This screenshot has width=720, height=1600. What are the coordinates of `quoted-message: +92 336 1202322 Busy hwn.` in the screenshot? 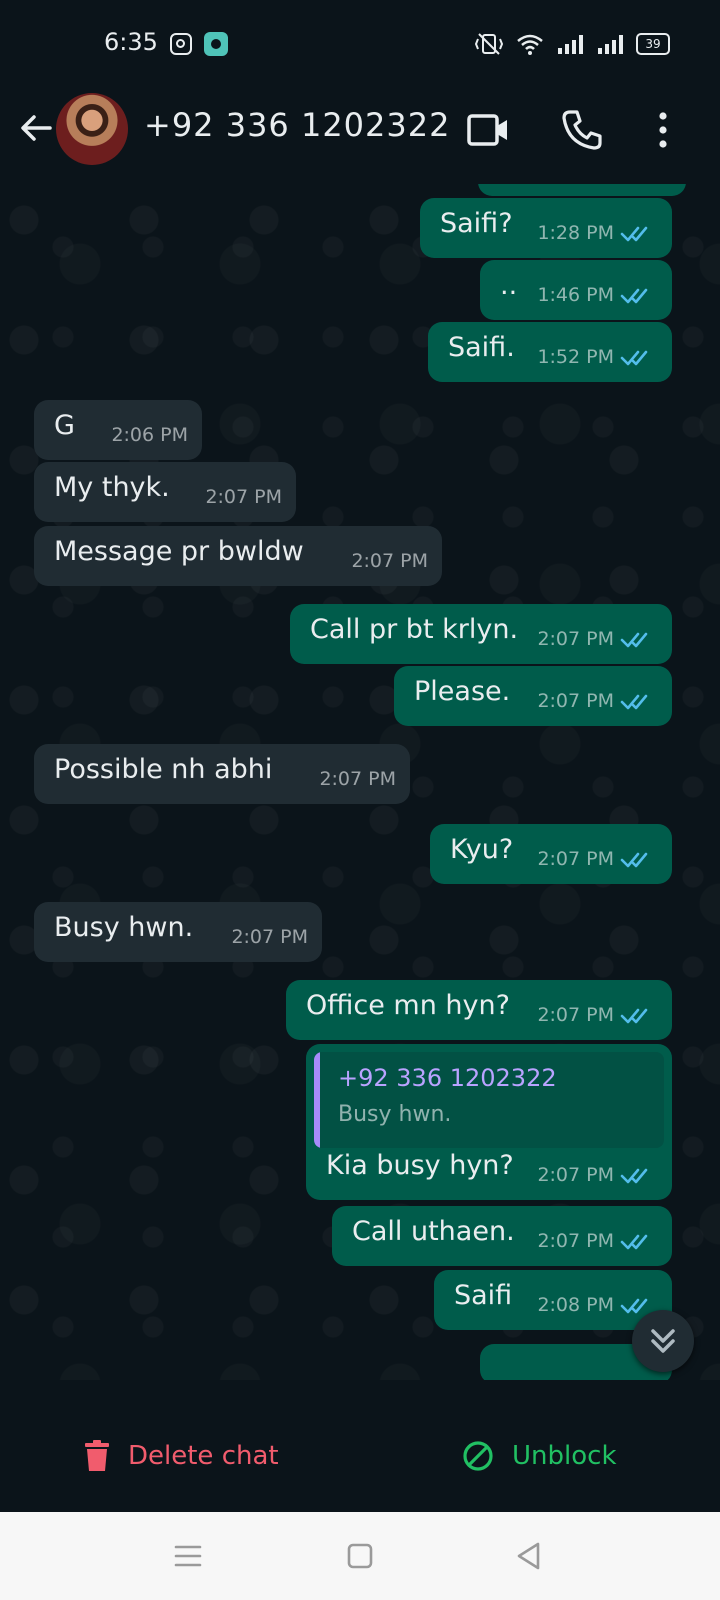 It's located at (489, 1100).